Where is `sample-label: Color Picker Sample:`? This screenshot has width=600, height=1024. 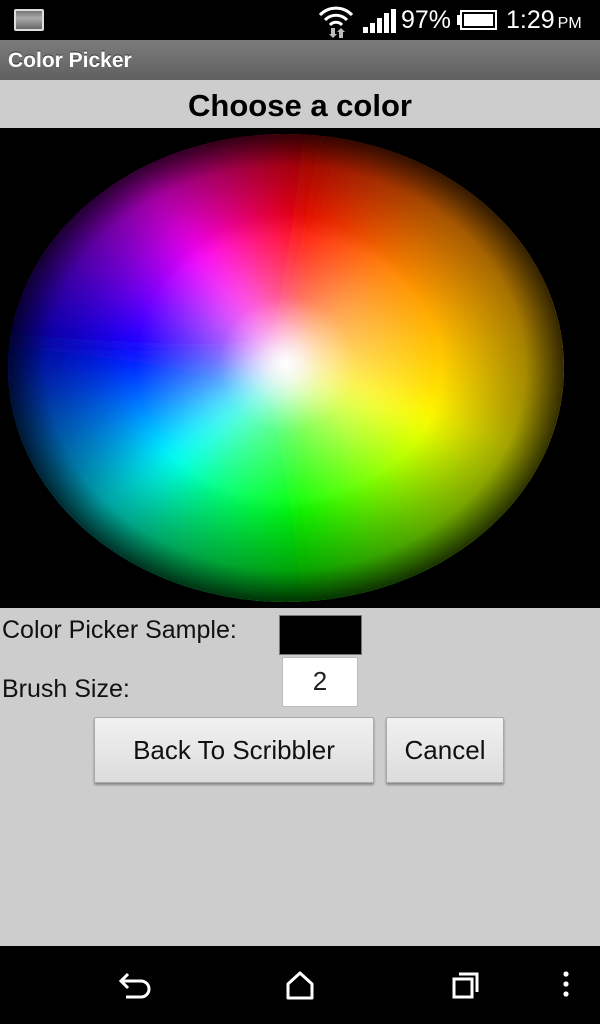 sample-label: Color Picker Sample: is located at coordinates (119, 630).